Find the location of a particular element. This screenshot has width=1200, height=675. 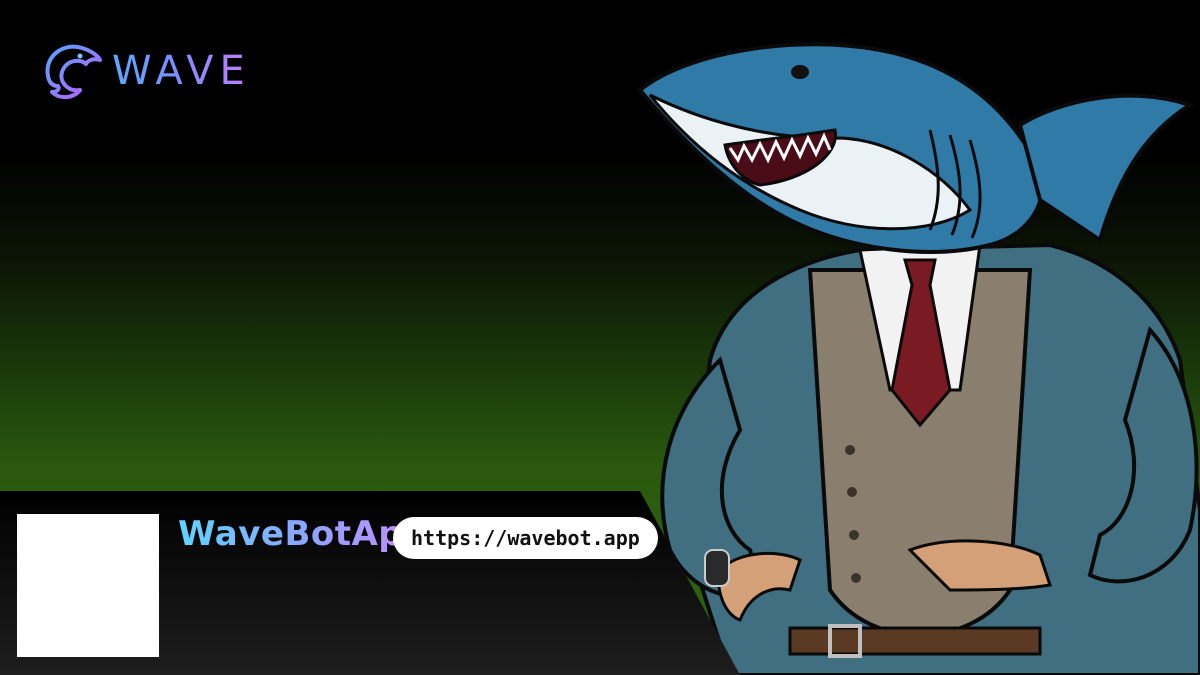

dolphin-icon is located at coordinates (73, 71).